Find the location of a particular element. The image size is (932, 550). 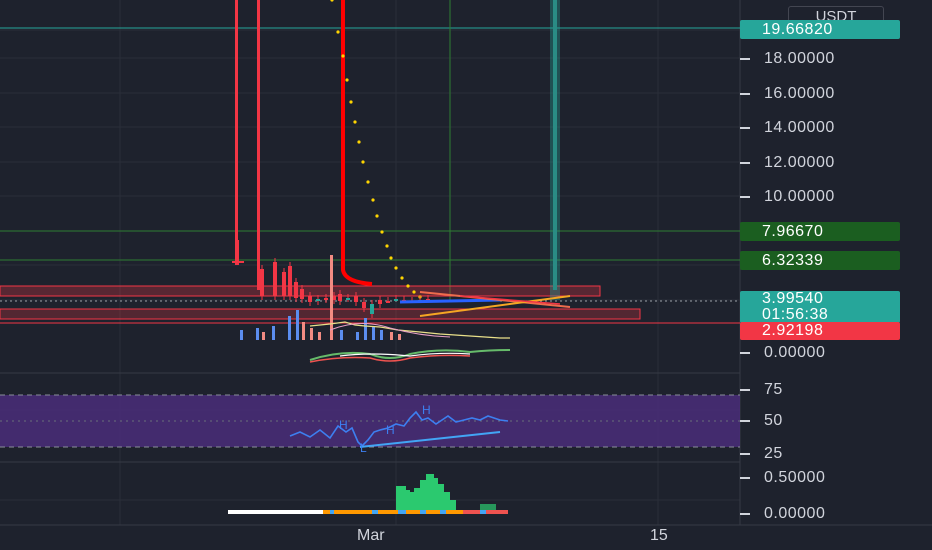

last-price-value: 3.99540 is located at coordinates (793, 298).